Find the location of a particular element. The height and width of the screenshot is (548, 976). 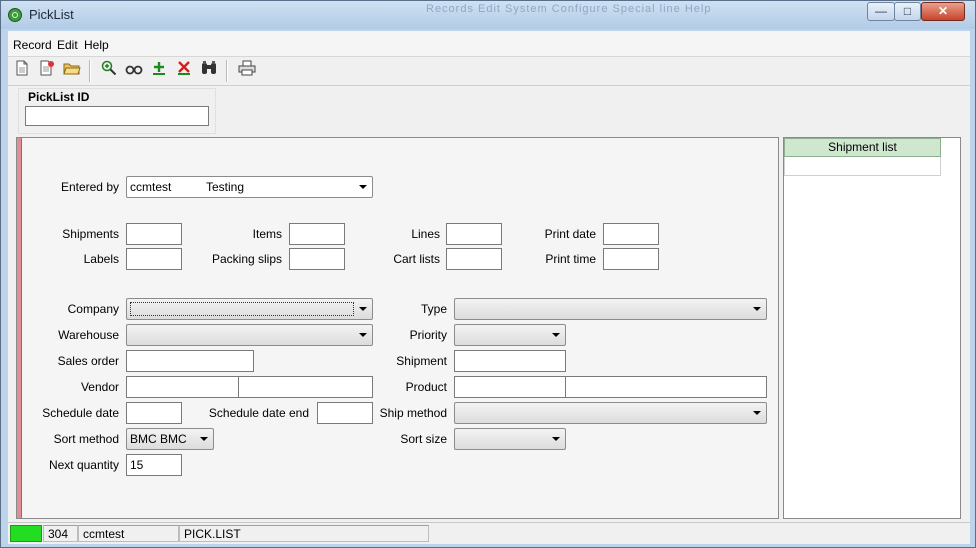

print-icon is located at coordinates (247, 71).